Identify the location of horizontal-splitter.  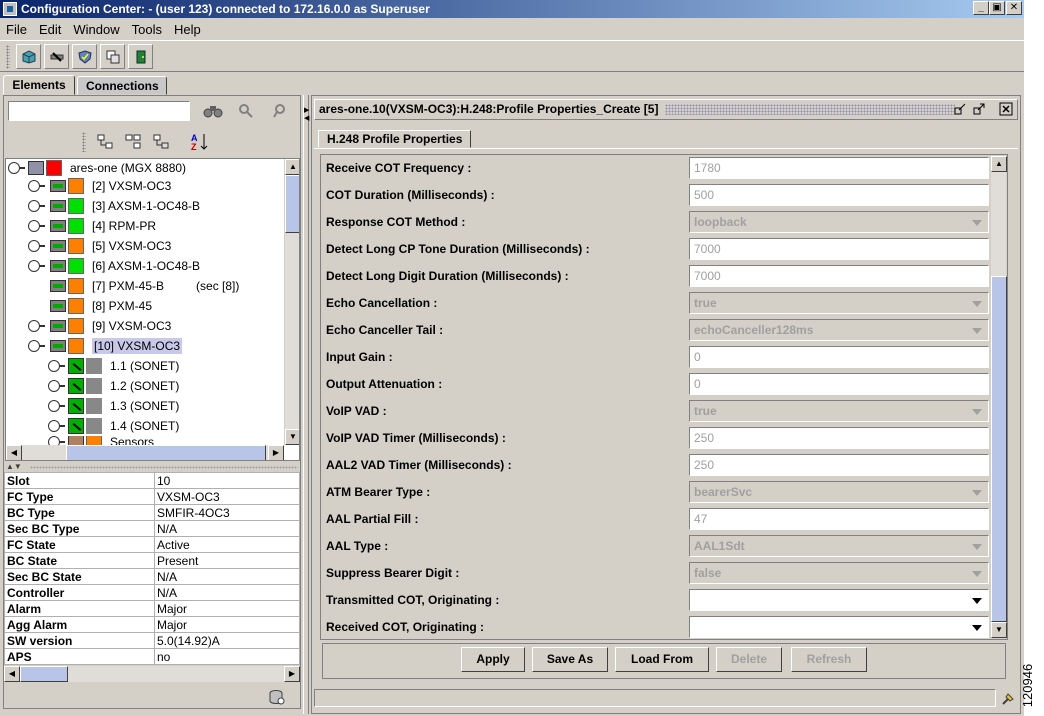
(164, 467).